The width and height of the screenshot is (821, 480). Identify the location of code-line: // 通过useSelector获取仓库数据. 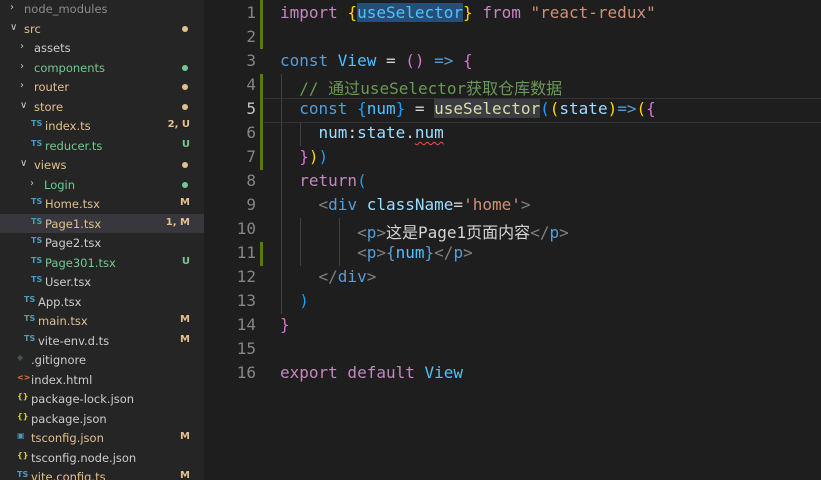
(421, 87).